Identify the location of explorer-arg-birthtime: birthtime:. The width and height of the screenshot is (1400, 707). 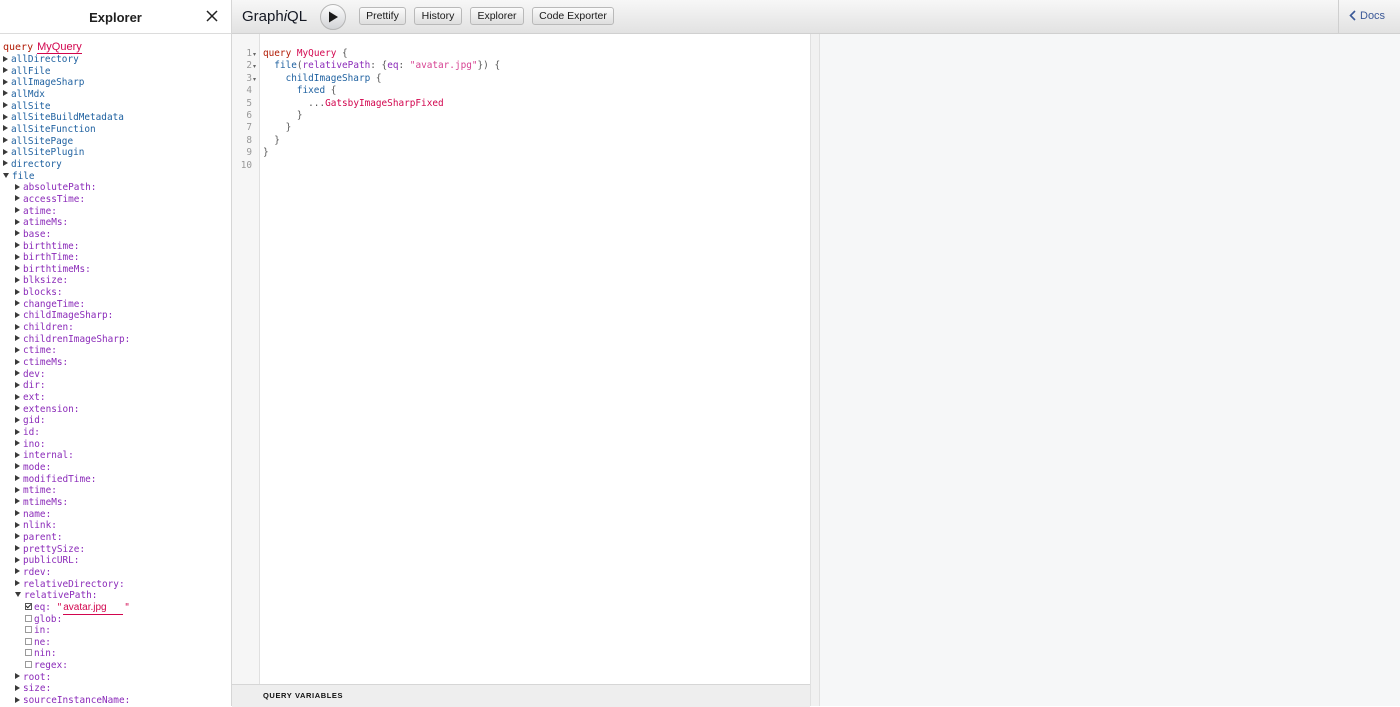
(115, 247).